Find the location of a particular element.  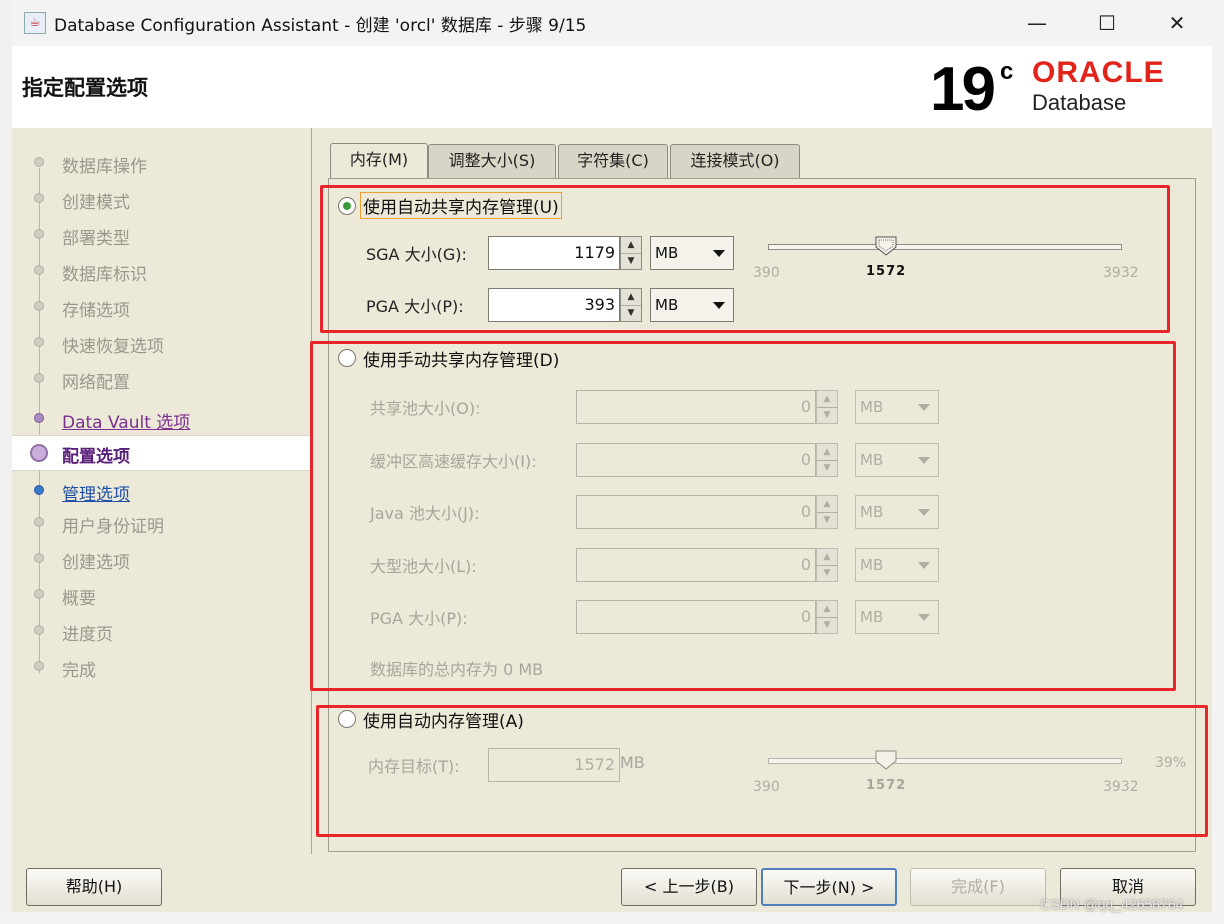

back-button: < 上一步(B) is located at coordinates (689, 887).